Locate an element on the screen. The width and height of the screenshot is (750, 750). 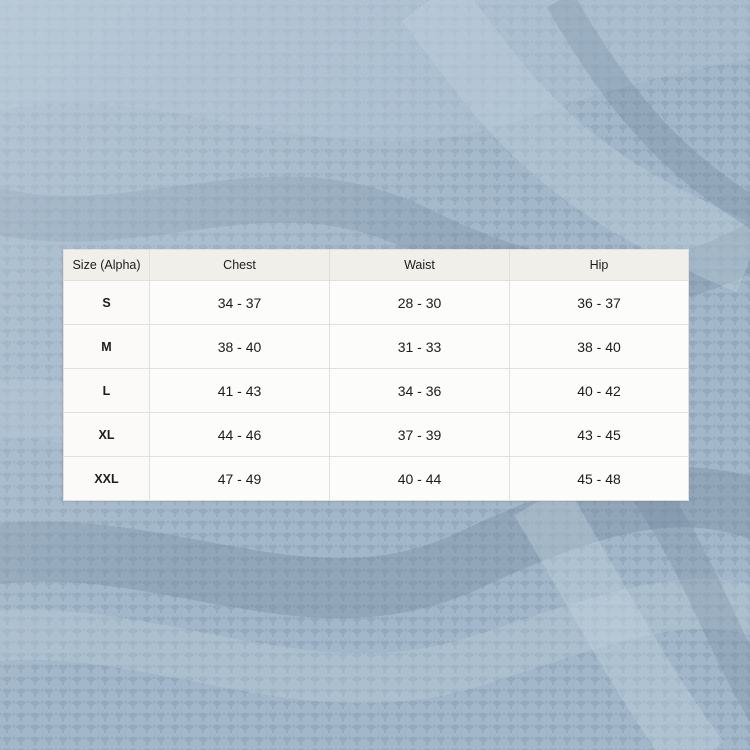
waist-cell: 34 - 36 is located at coordinates (419, 390).